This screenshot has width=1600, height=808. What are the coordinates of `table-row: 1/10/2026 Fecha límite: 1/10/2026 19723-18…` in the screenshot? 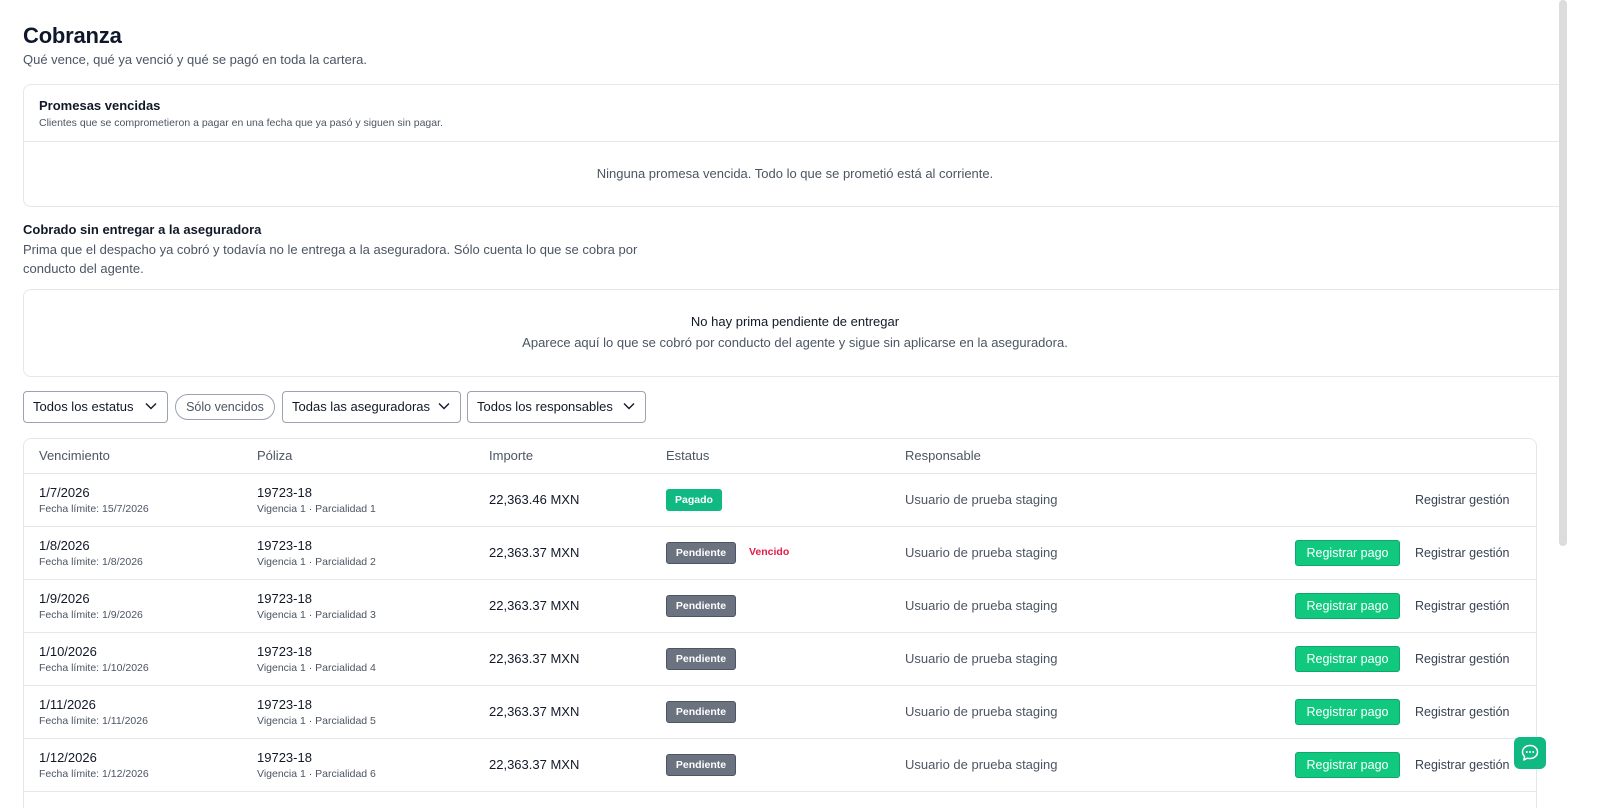 It's located at (780, 659).